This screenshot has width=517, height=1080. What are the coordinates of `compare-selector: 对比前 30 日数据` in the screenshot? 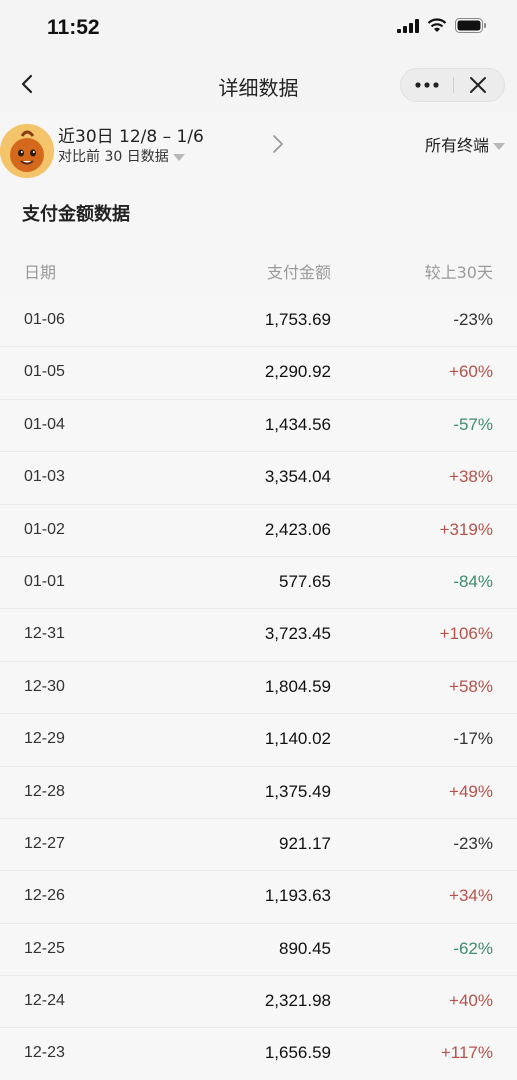 It's located at (121, 156).